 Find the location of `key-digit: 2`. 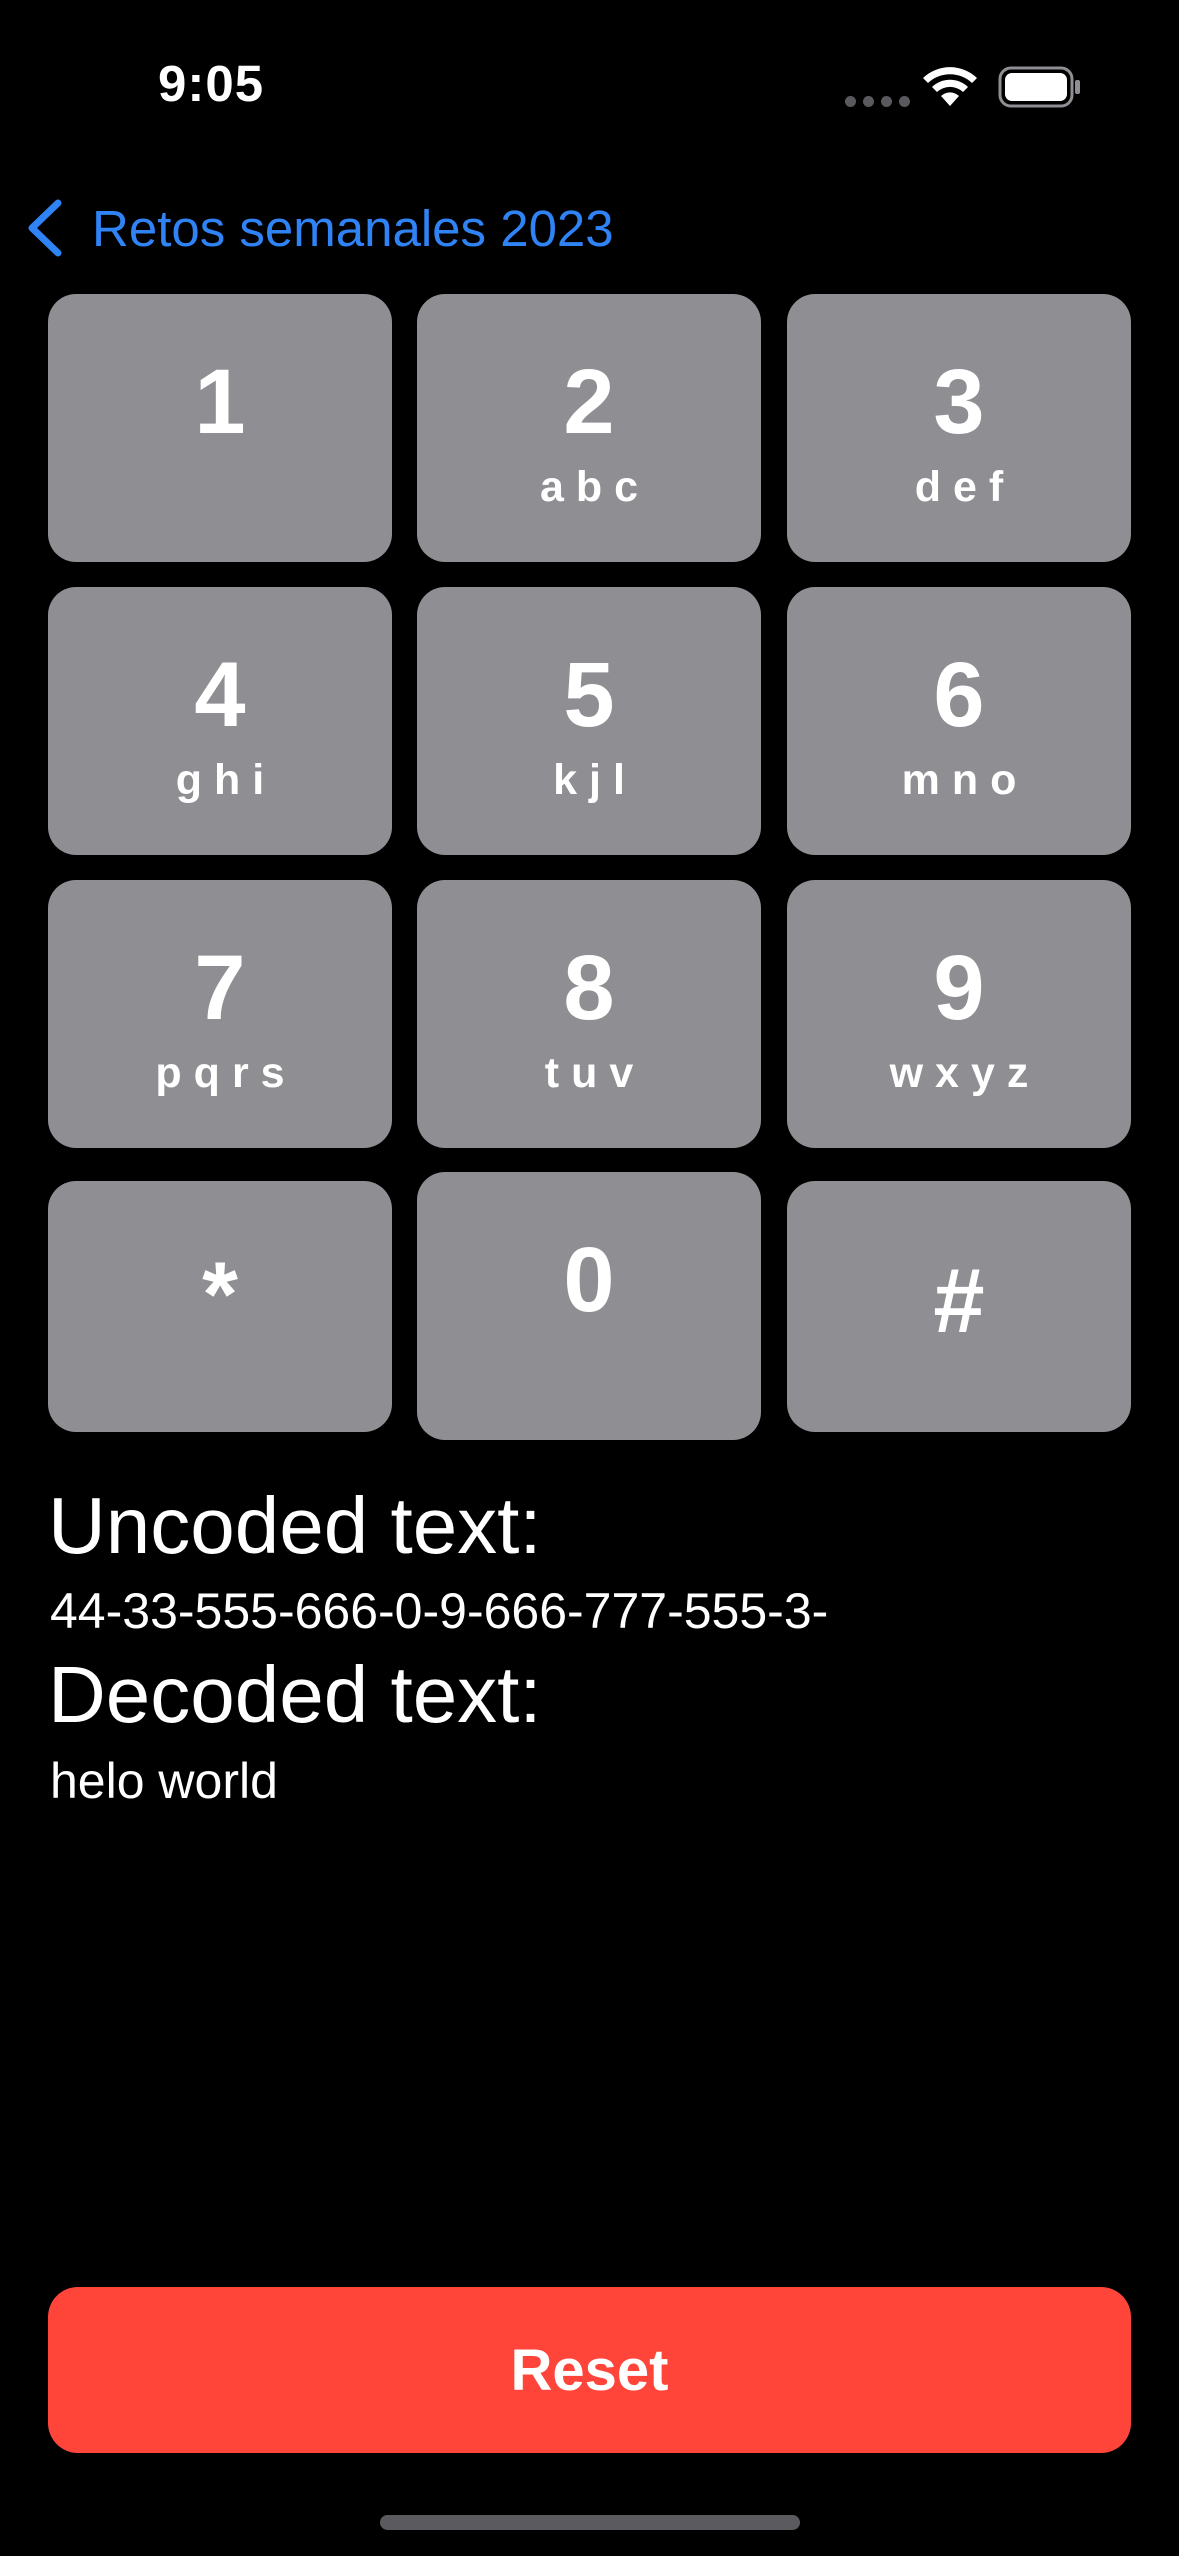

key-digit: 2 is located at coordinates (589, 402).